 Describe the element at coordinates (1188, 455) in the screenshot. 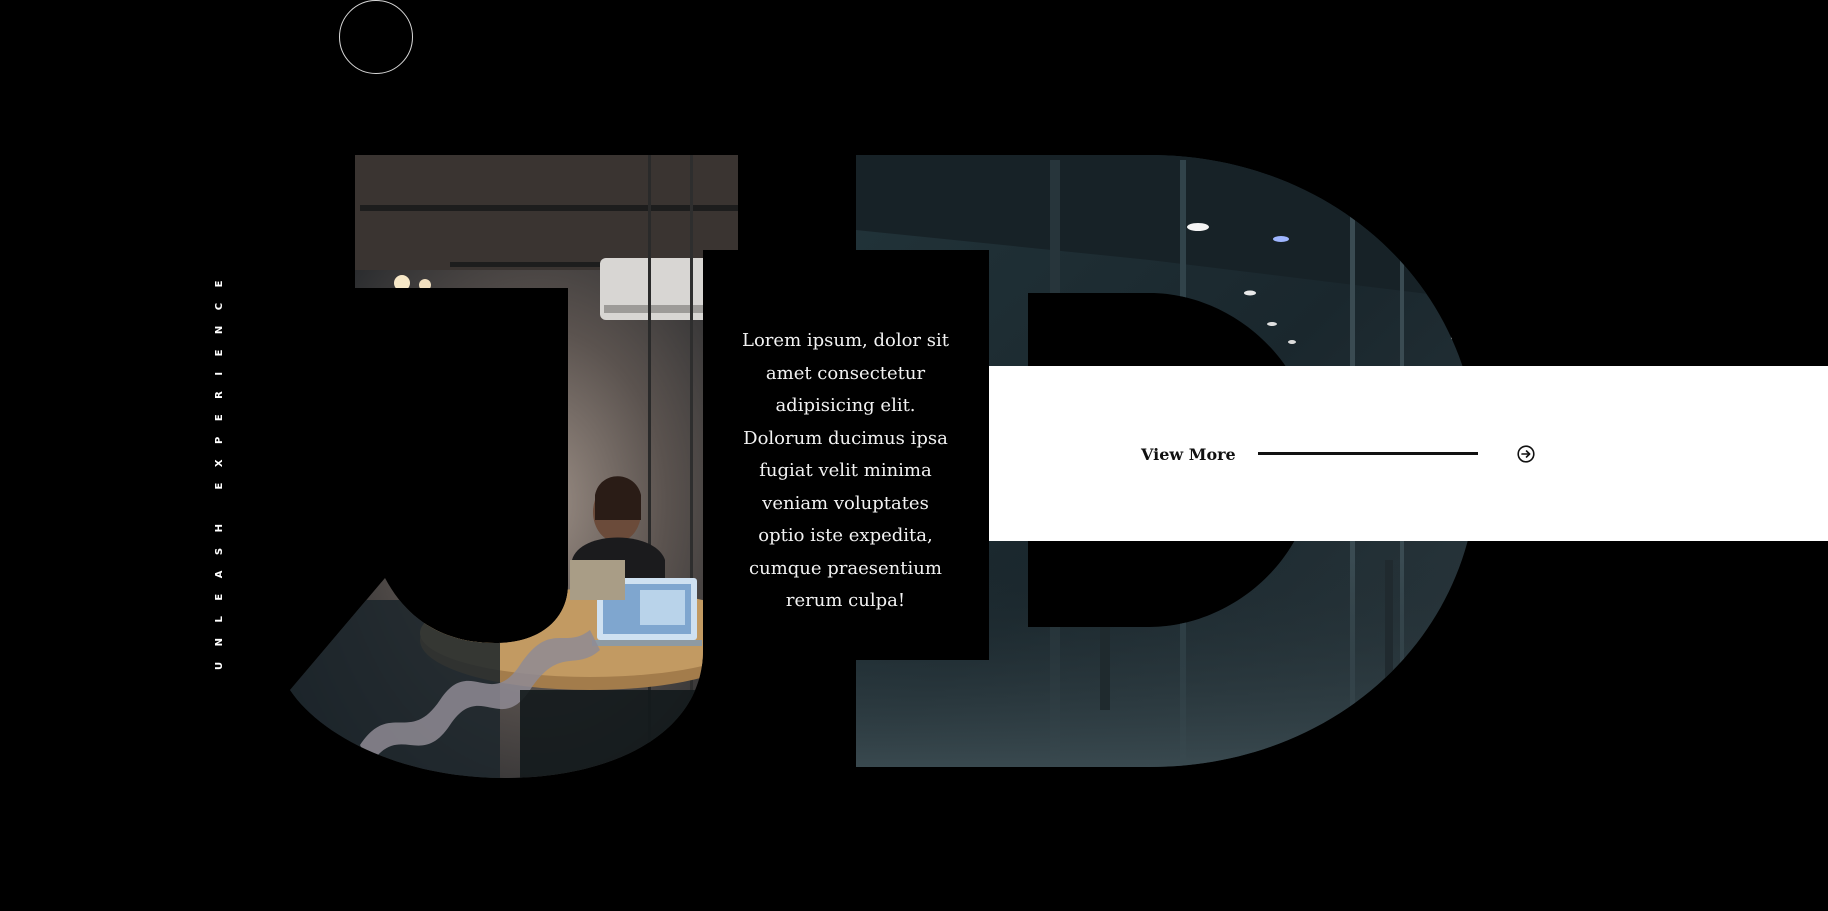

I see `view-more-link: View More` at that location.